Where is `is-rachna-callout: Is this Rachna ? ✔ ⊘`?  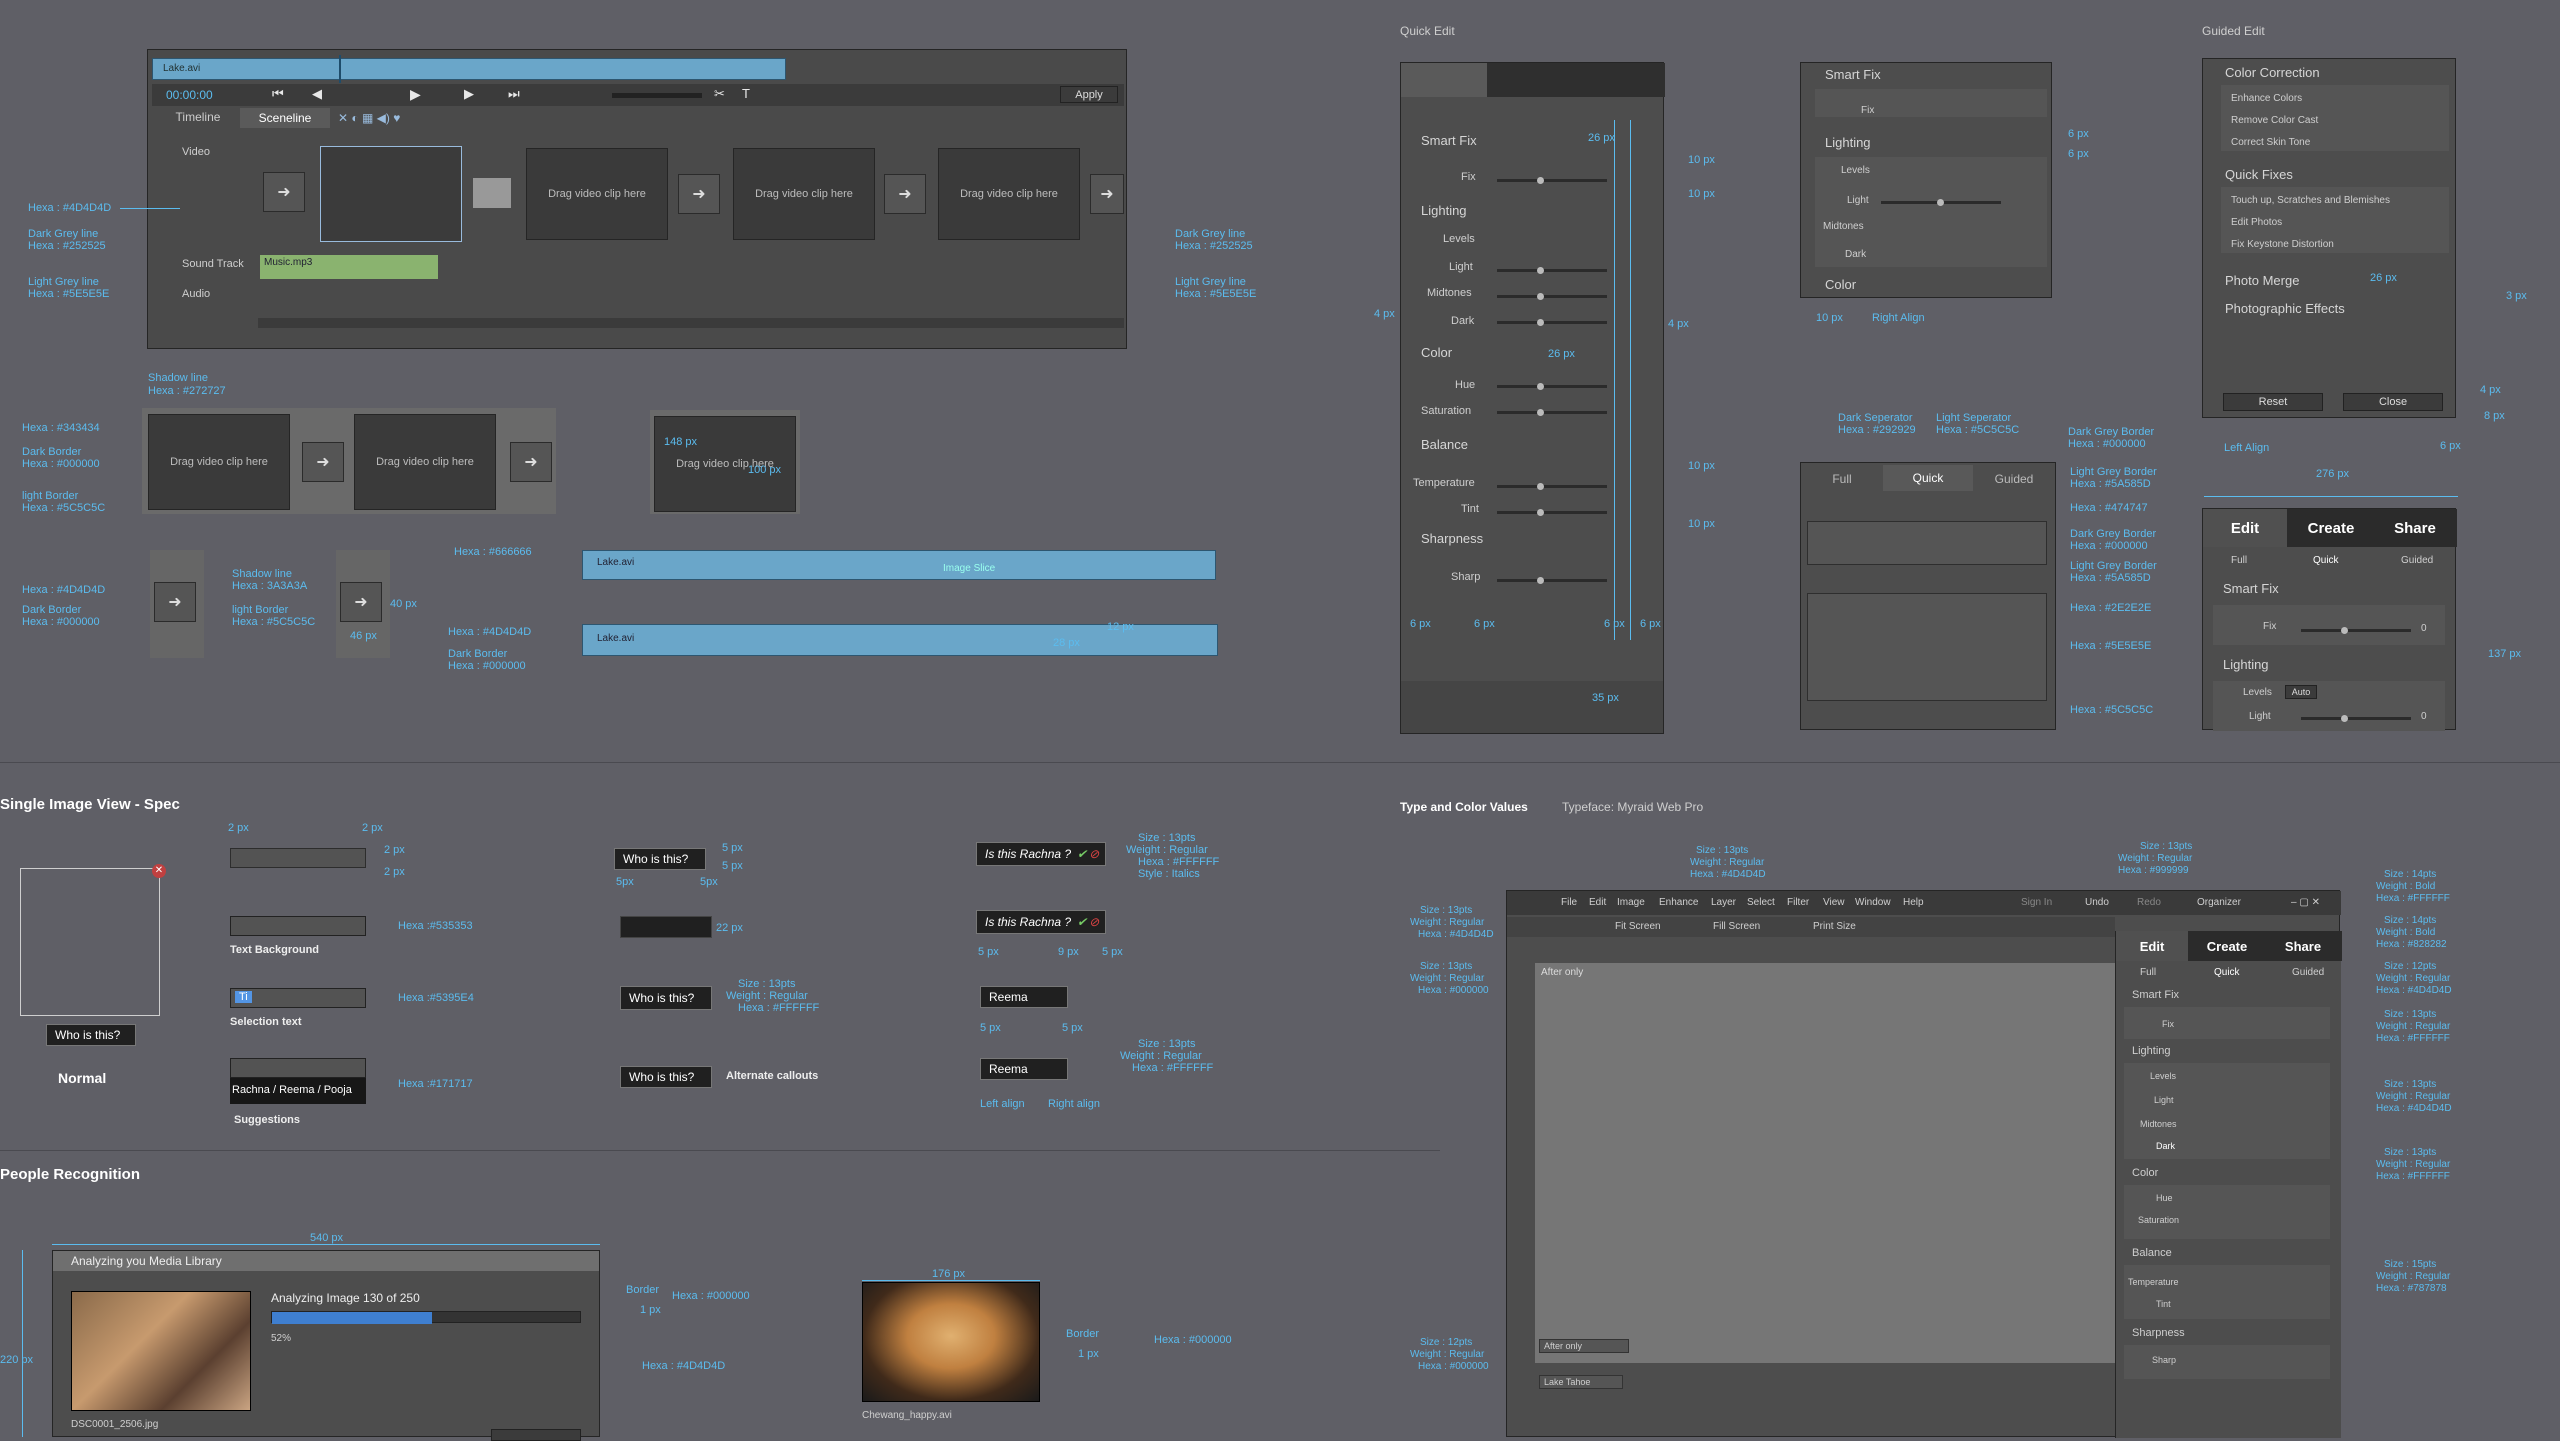
is-rachna-callout: Is this Rachna ? ✔ ⊘ is located at coordinates (1041, 854).